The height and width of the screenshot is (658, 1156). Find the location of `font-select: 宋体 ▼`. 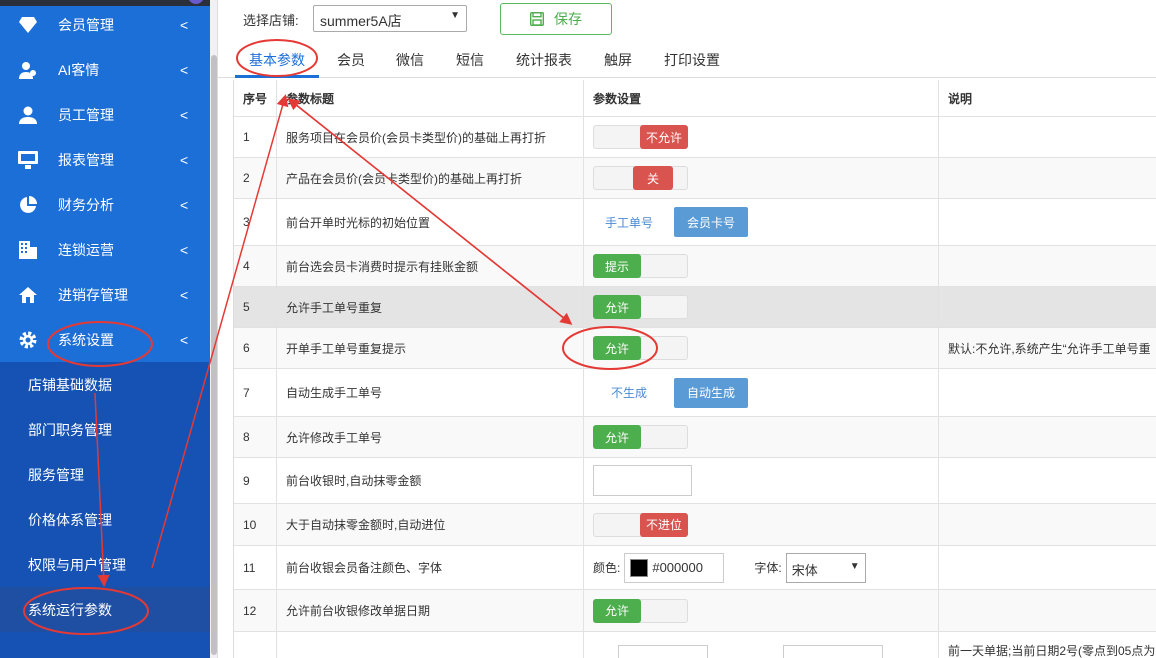

font-select: 宋体 ▼ is located at coordinates (825, 567).